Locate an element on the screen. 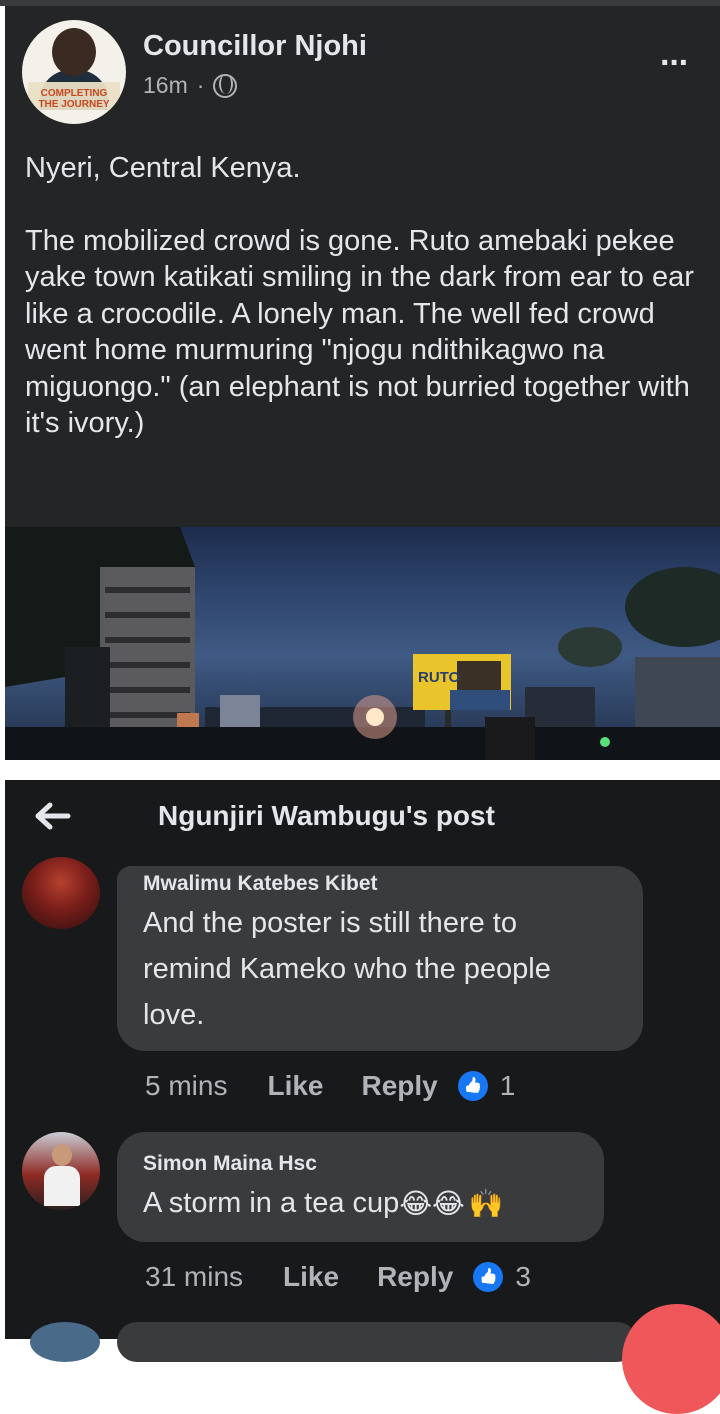 This screenshot has height=1414, width=720. comment-line: remind Kameko who the people is located at coordinates (347, 969).